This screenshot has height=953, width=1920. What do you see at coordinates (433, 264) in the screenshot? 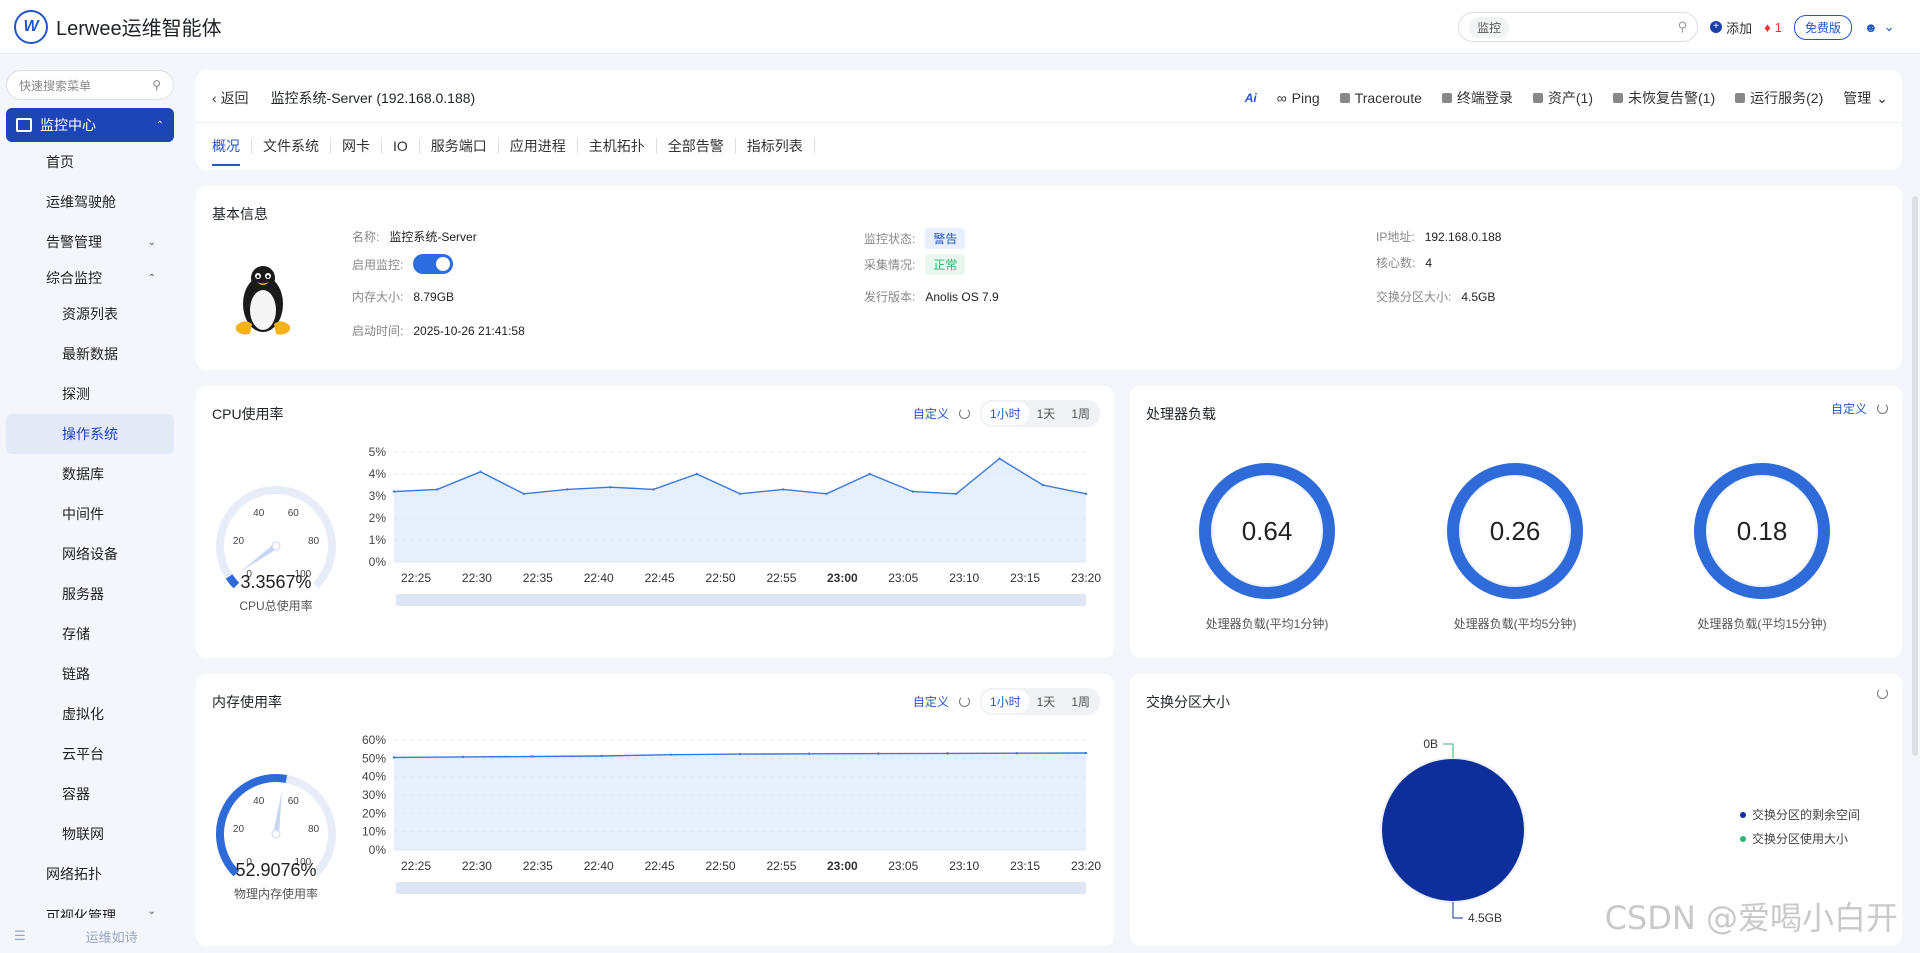
I see `enable-monitoring-toggle` at bounding box center [433, 264].